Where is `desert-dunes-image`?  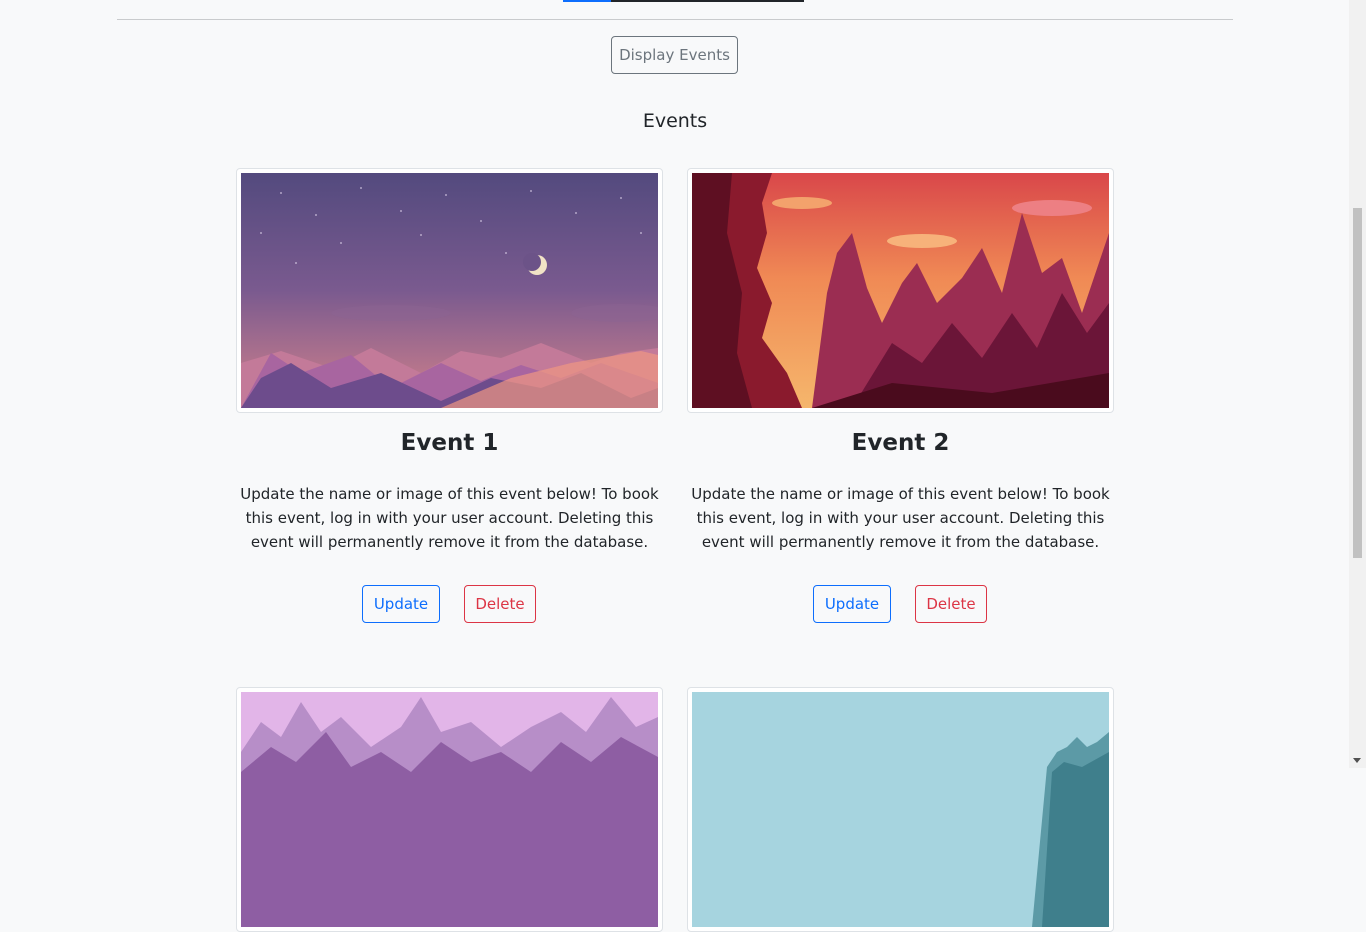 desert-dunes-image is located at coordinates (449, 290).